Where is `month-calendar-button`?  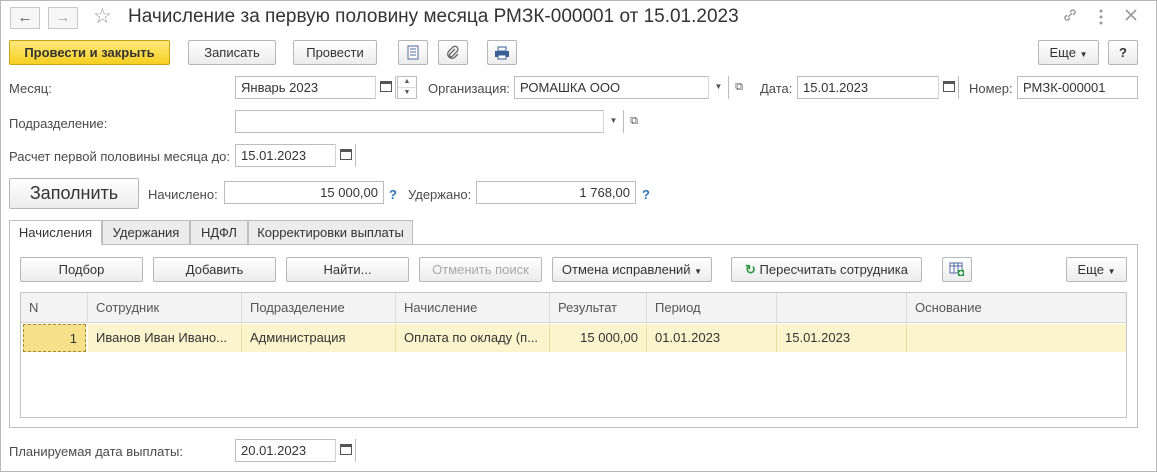 month-calendar-button is located at coordinates (385, 87).